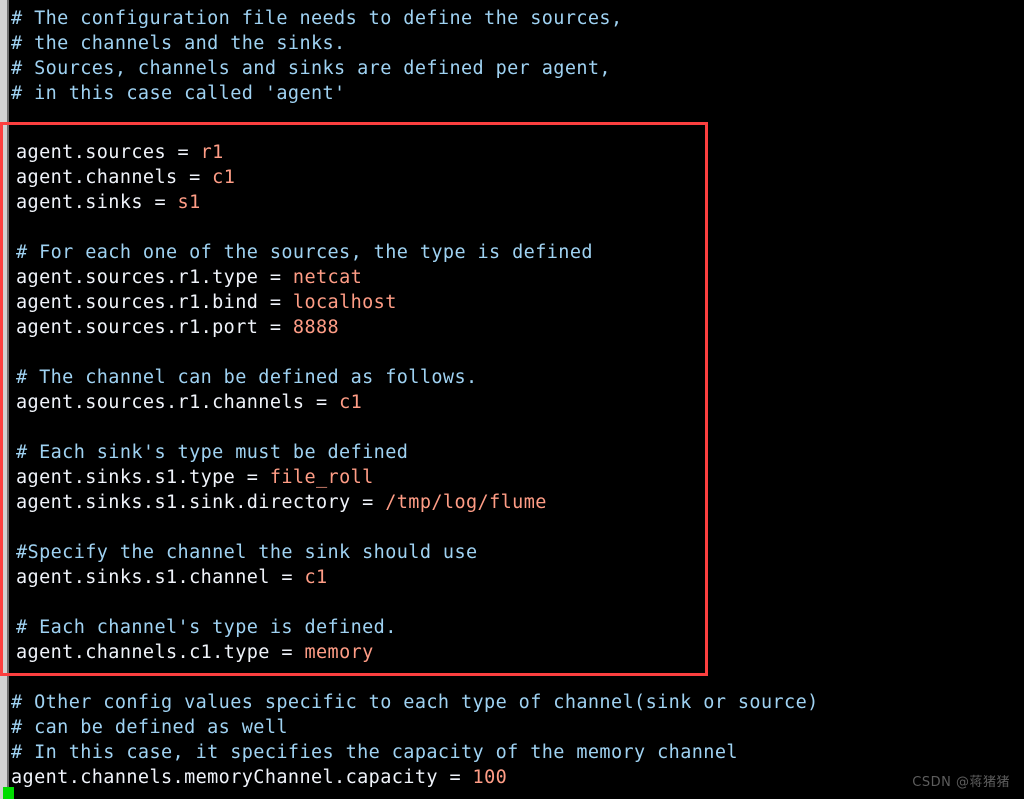 This screenshot has width=1024, height=799. I want to click on config-value: s1, so click(189, 202).